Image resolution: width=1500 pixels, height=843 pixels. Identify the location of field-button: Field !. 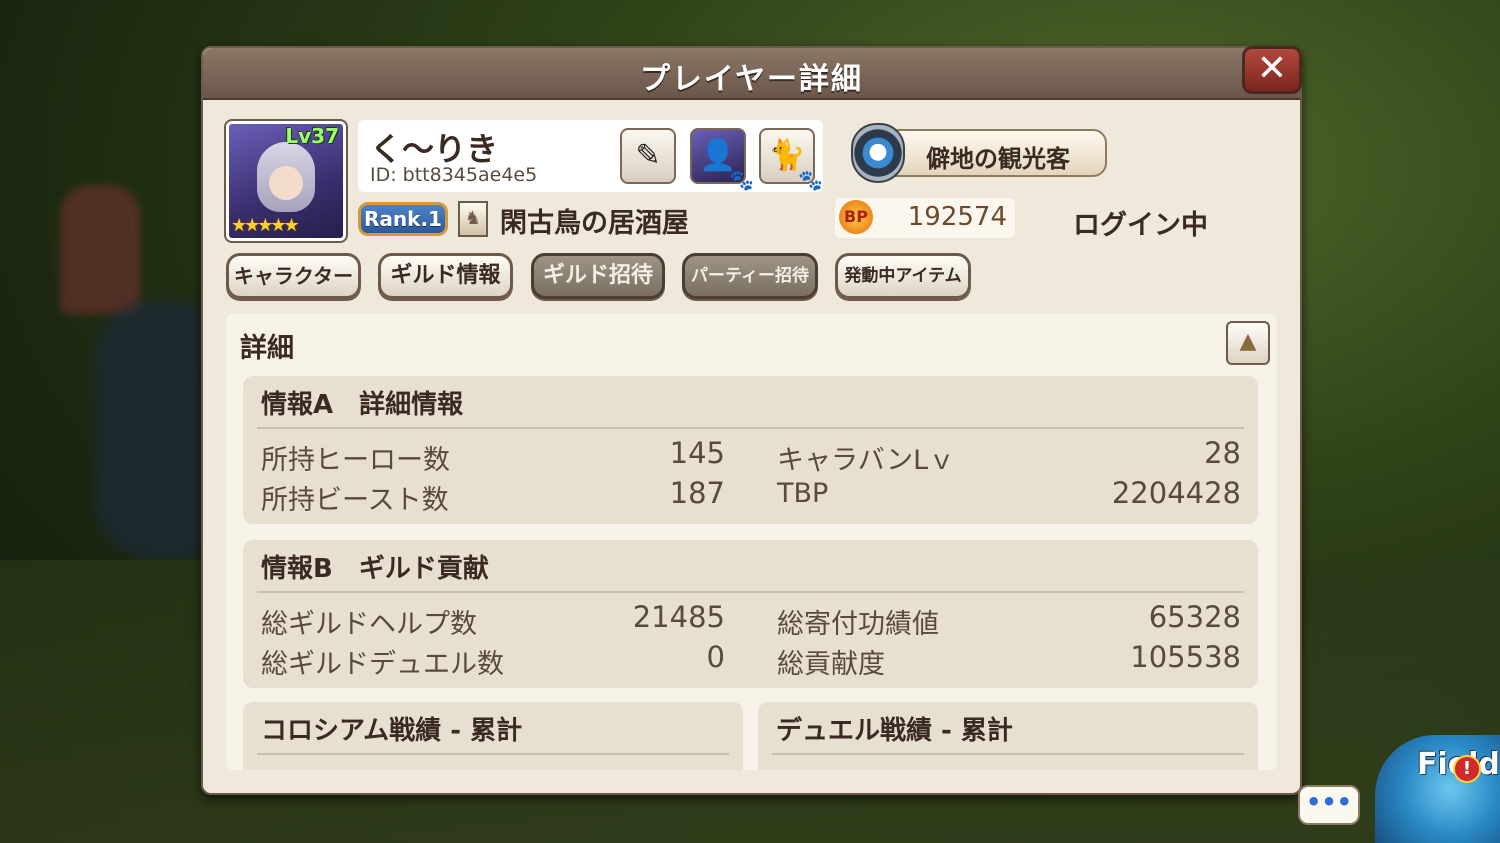
(1437, 789).